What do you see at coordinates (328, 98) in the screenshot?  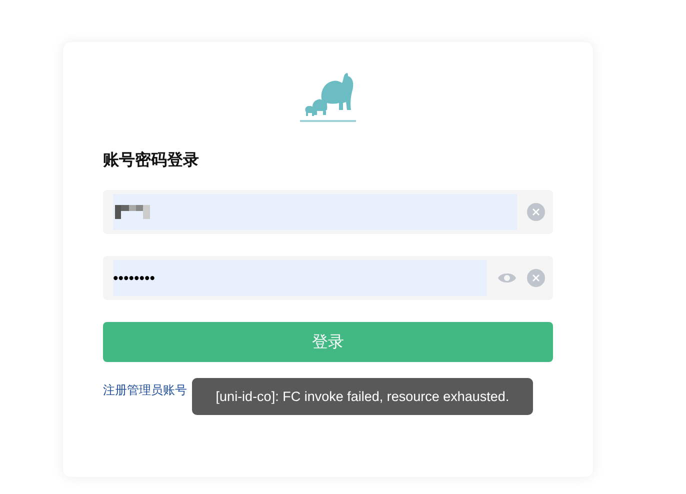 I see `elephant-logo-icon` at bounding box center [328, 98].